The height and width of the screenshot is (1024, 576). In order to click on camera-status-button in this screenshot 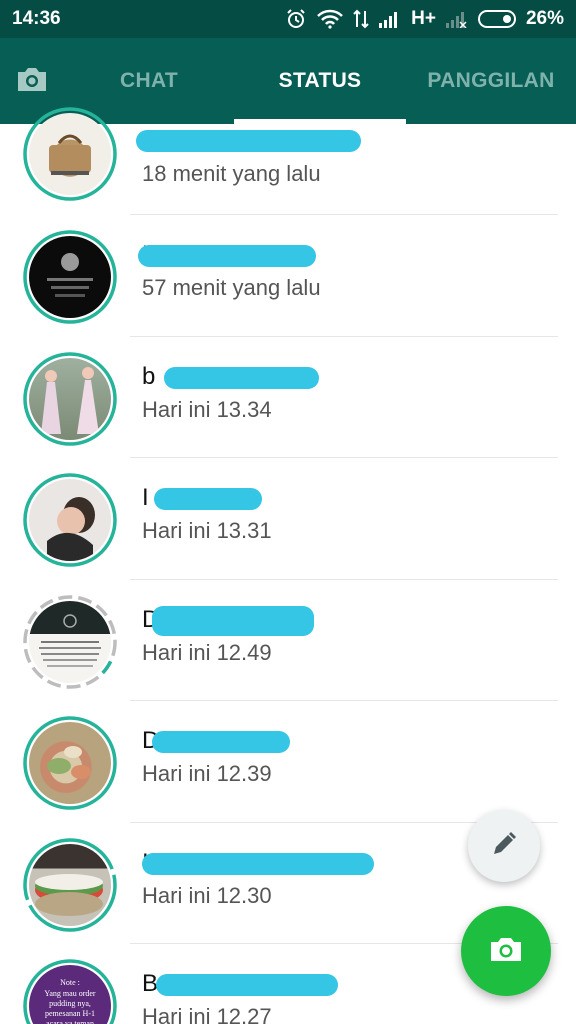, I will do `click(506, 951)`.